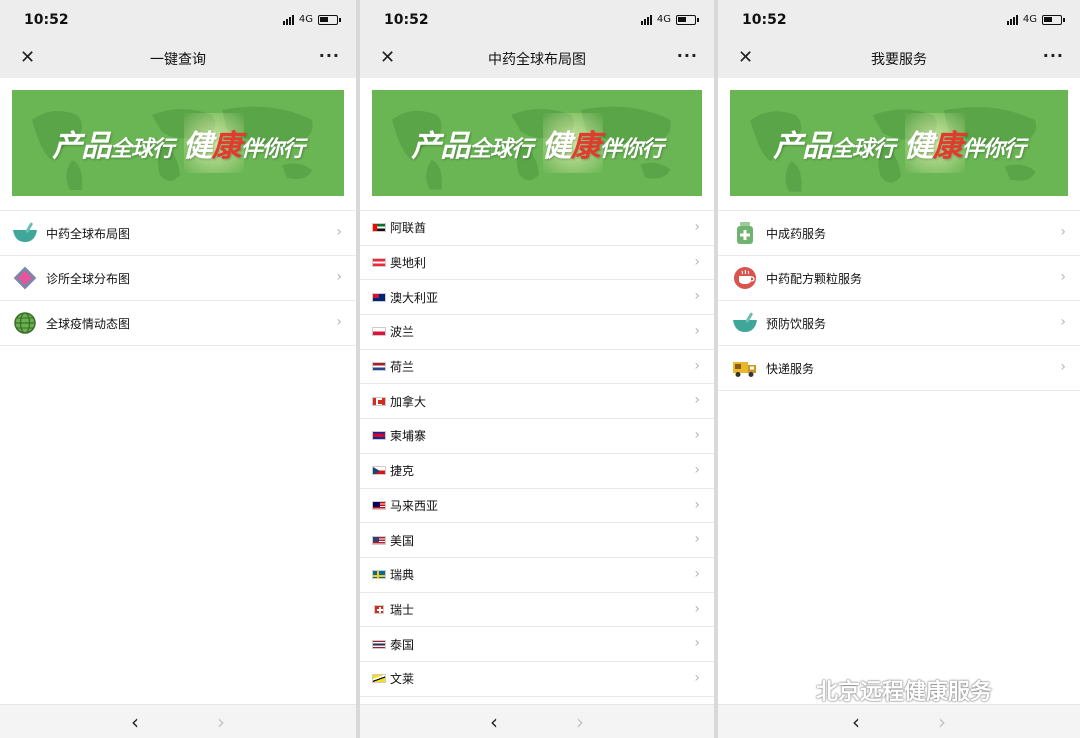  What do you see at coordinates (537, 471) in the screenshot?
I see `list-item-country: 捷克 ›` at bounding box center [537, 471].